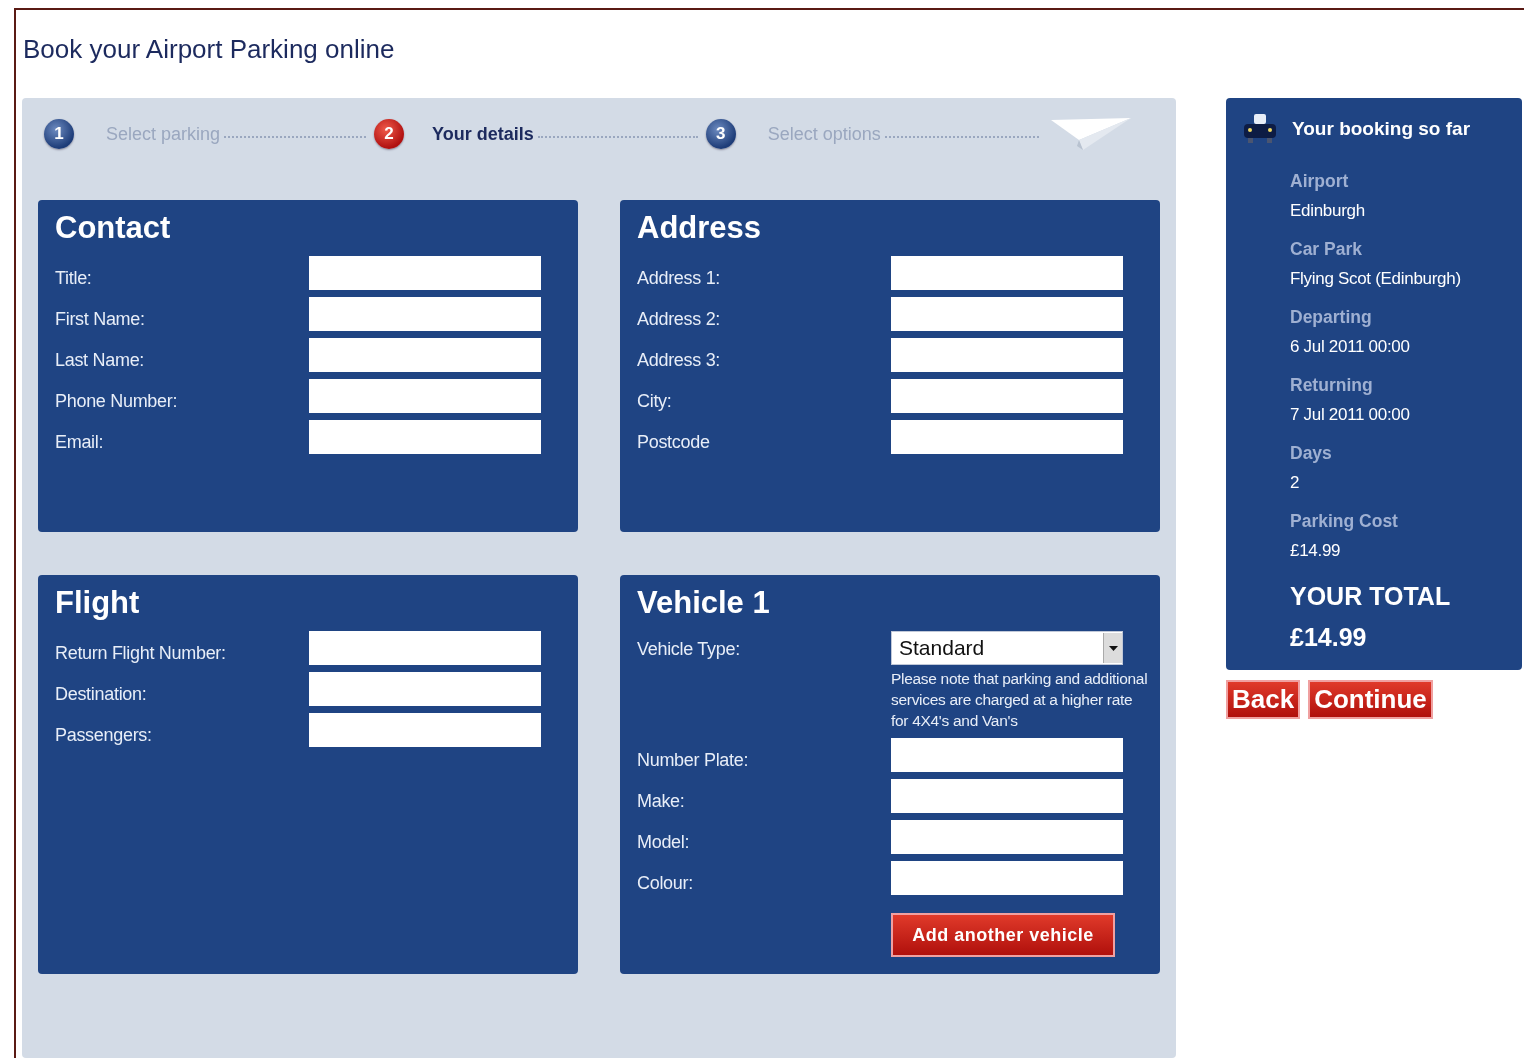 Image resolution: width=1524 pixels, height=1058 pixels. Describe the element at coordinates (97, 603) in the screenshot. I see `card-title: Flight` at that location.